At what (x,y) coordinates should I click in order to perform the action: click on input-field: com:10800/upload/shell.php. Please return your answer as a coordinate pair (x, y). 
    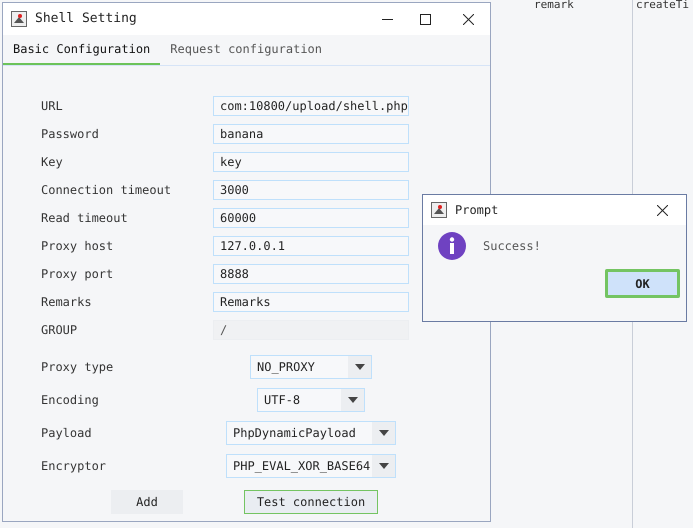
    Looking at the image, I should click on (311, 106).